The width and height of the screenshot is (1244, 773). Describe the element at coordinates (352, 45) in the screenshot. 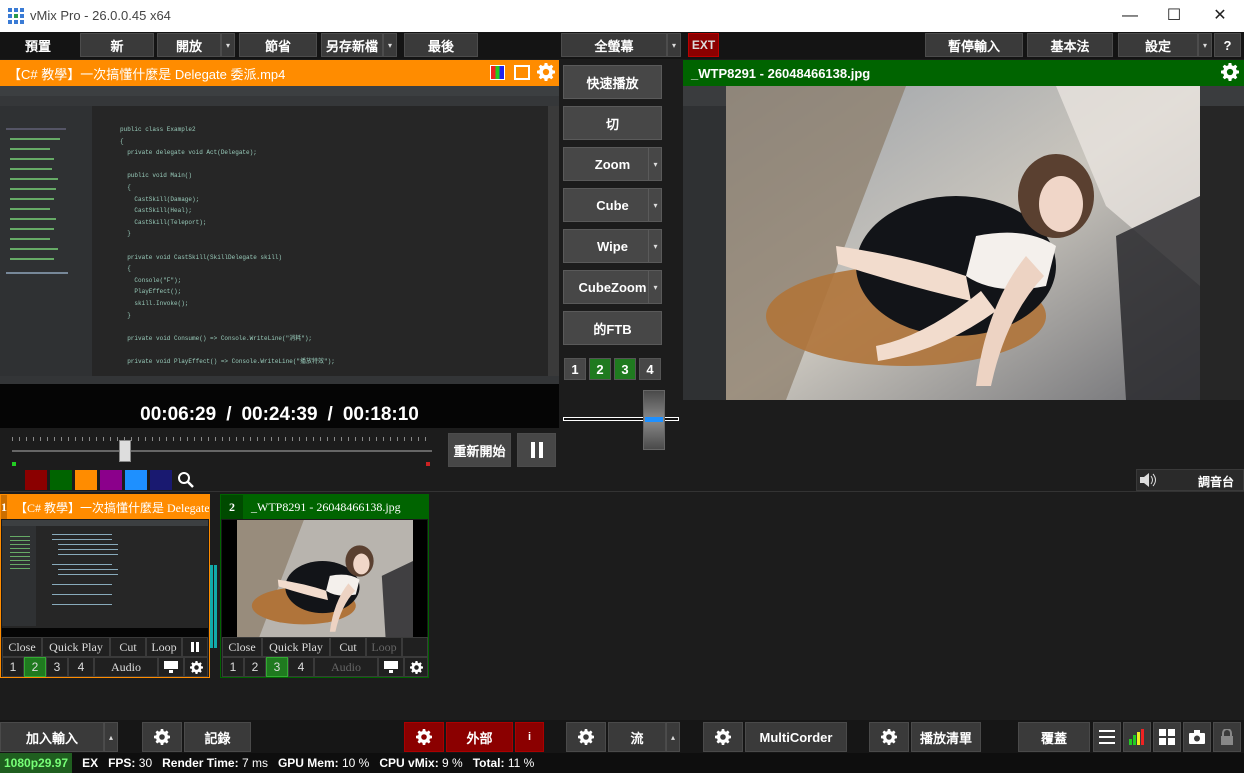

I see `save-as-button: 另存新檔` at that location.